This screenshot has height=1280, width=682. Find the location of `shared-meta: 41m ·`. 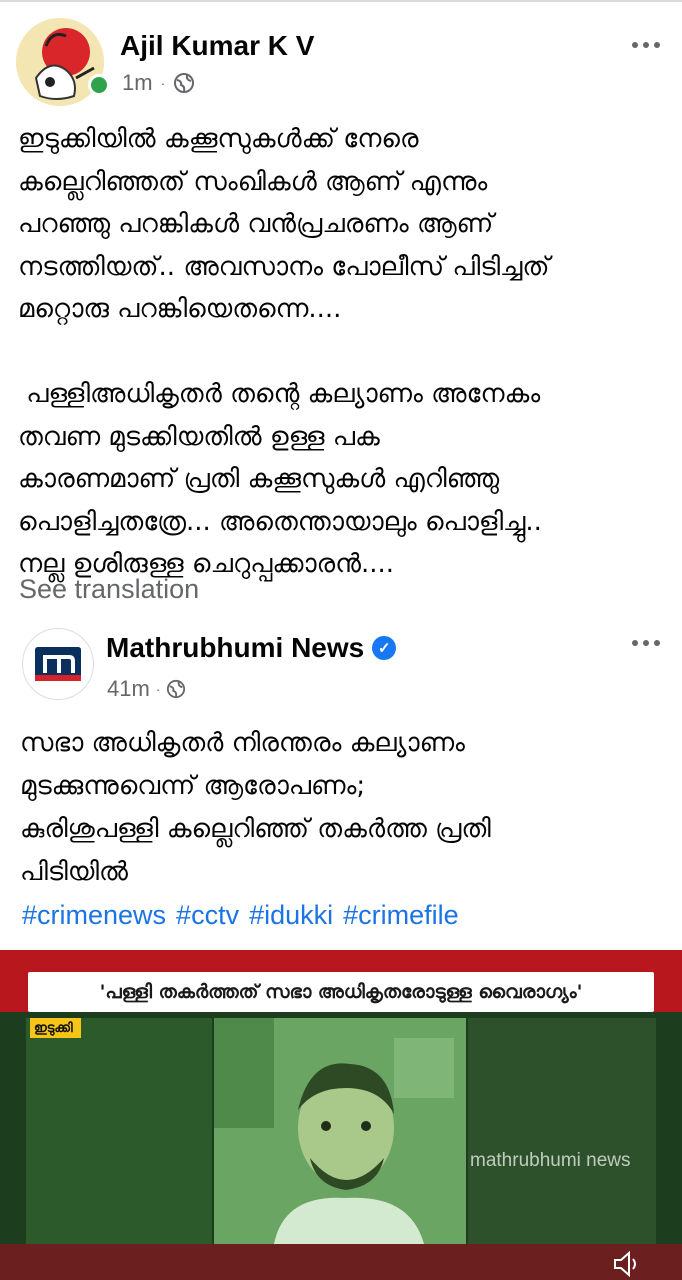

shared-meta: 41m · is located at coordinates (146, 689).